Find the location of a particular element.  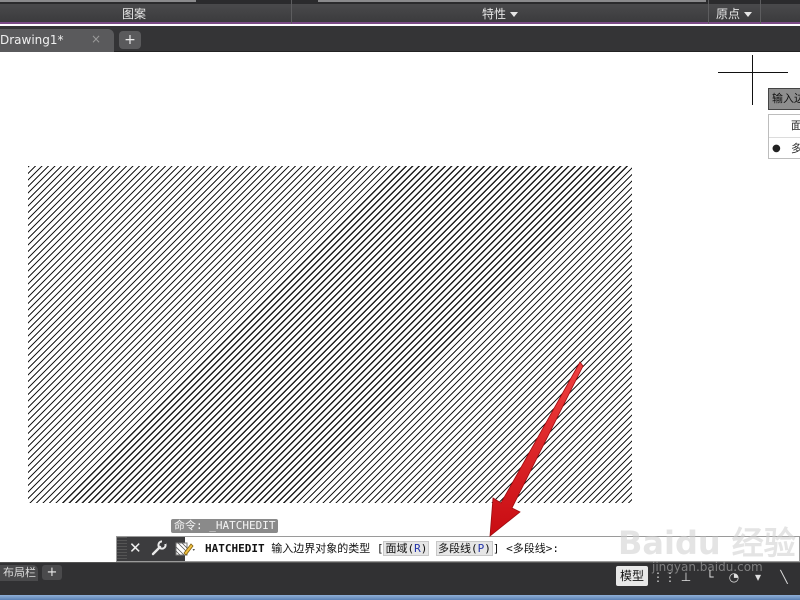

model-space-label: 模型 is located at coordinates (631, 576).